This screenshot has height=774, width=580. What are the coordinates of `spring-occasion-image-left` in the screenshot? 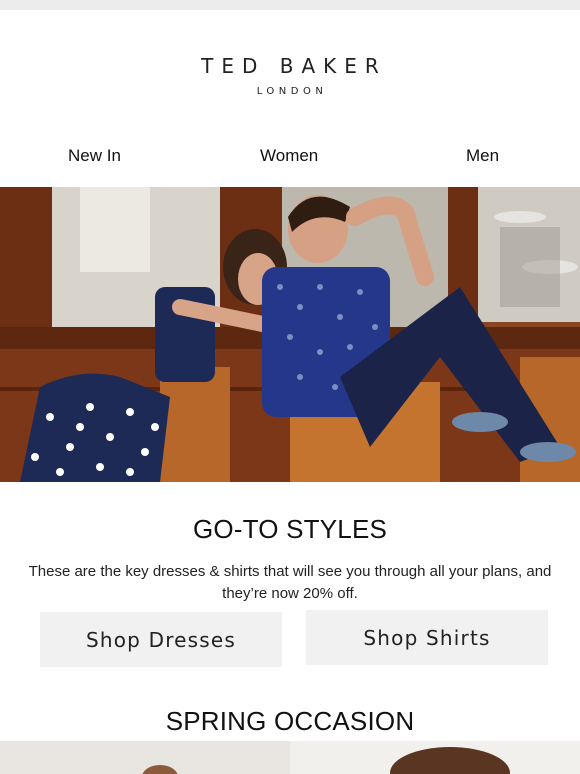 It's located at (145, 757).